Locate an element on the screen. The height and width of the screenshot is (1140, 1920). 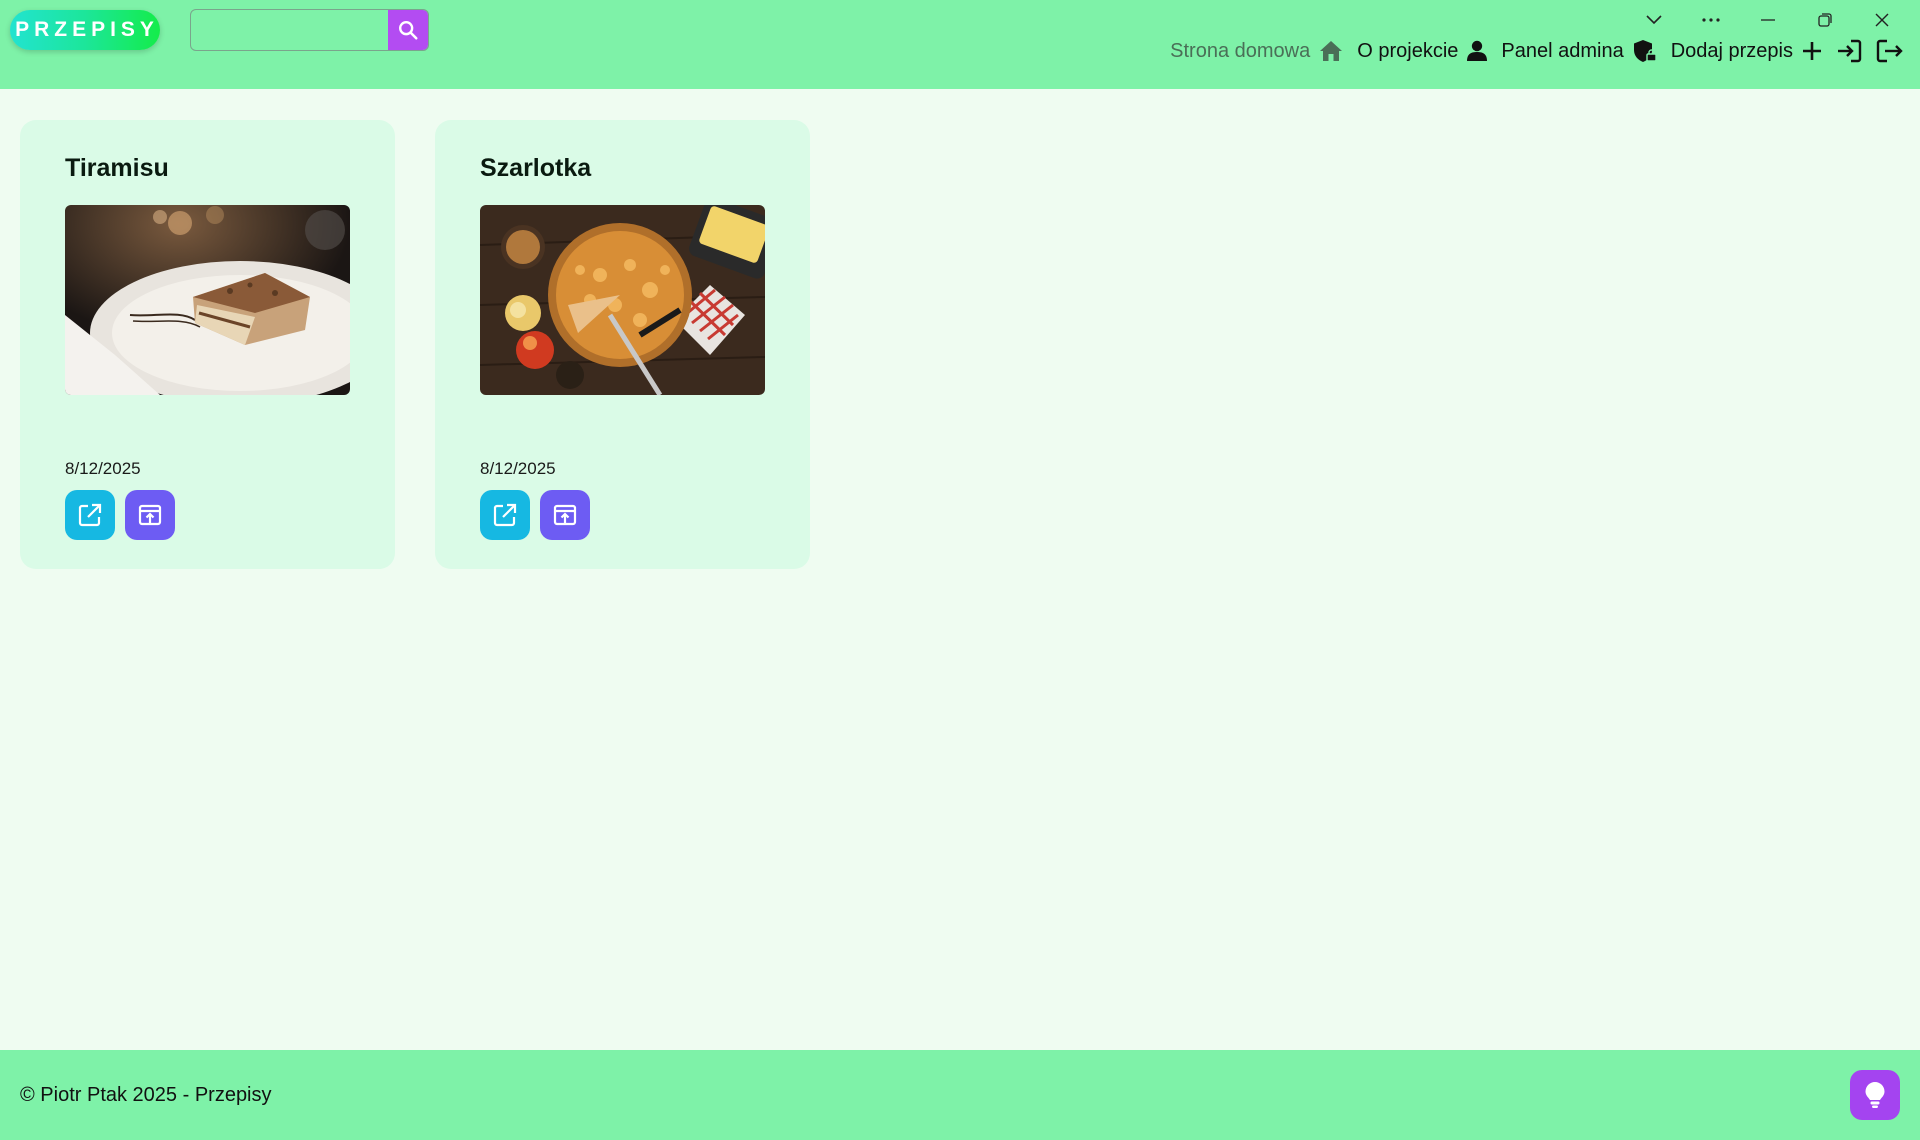
window-controls is located at coordinates (1767, 20).